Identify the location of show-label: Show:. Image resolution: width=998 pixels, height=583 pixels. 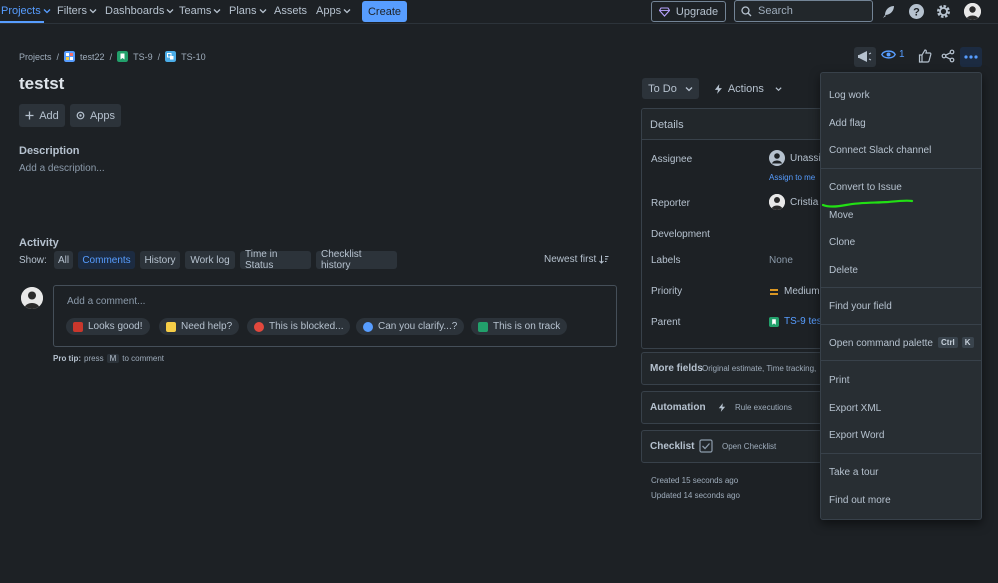
(33, 260).